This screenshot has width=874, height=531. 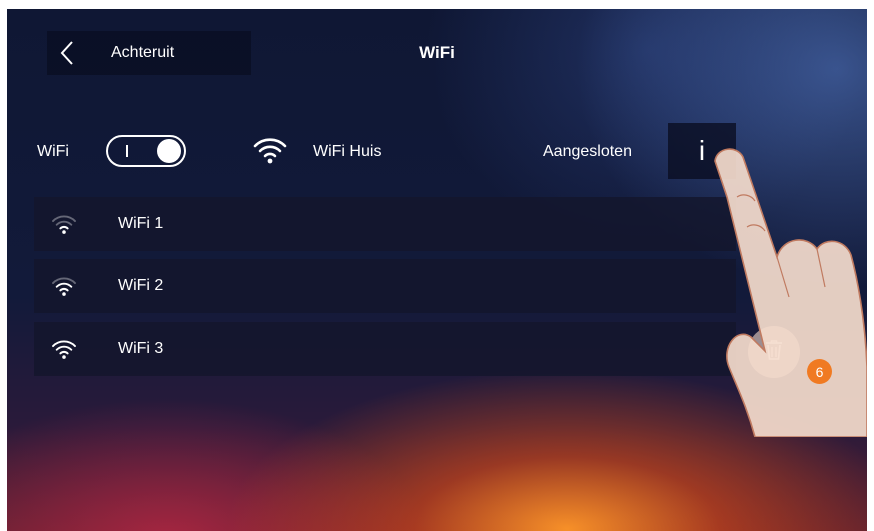 I want to click on page-title: WiFi, so click(x=437, y=52).